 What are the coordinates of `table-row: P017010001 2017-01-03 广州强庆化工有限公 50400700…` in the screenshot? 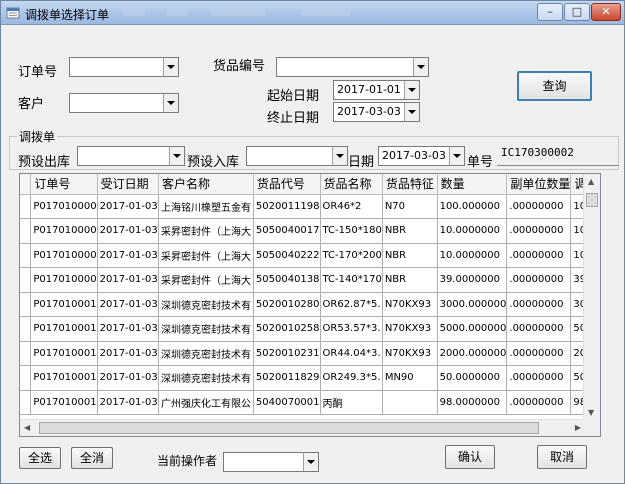 It's located at (310, 402).